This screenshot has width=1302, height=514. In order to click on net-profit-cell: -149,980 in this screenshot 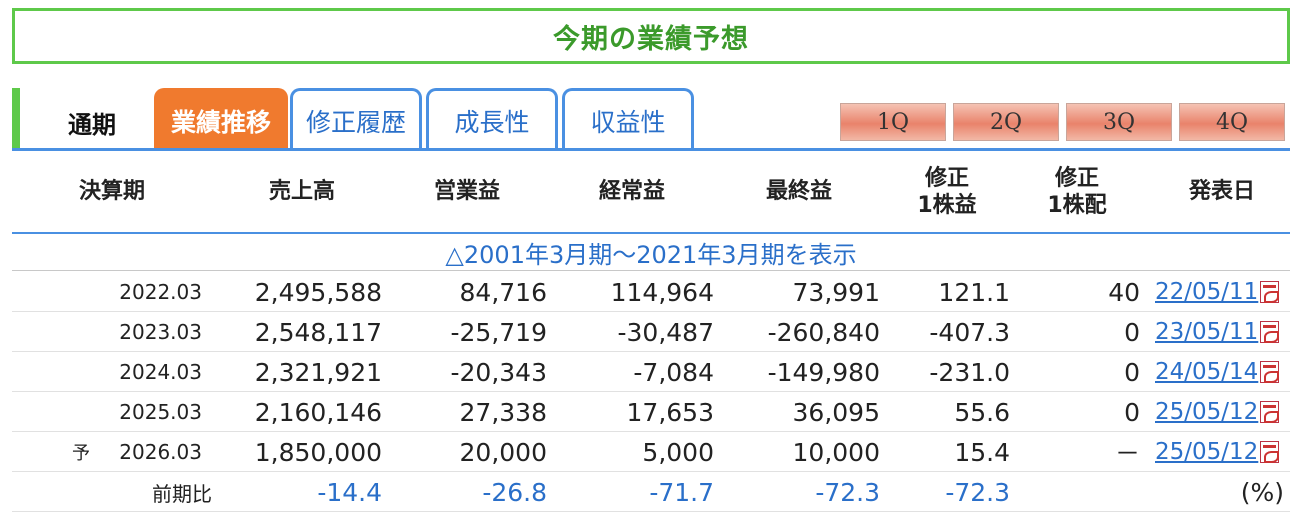, I will do `click(823, 372)`.